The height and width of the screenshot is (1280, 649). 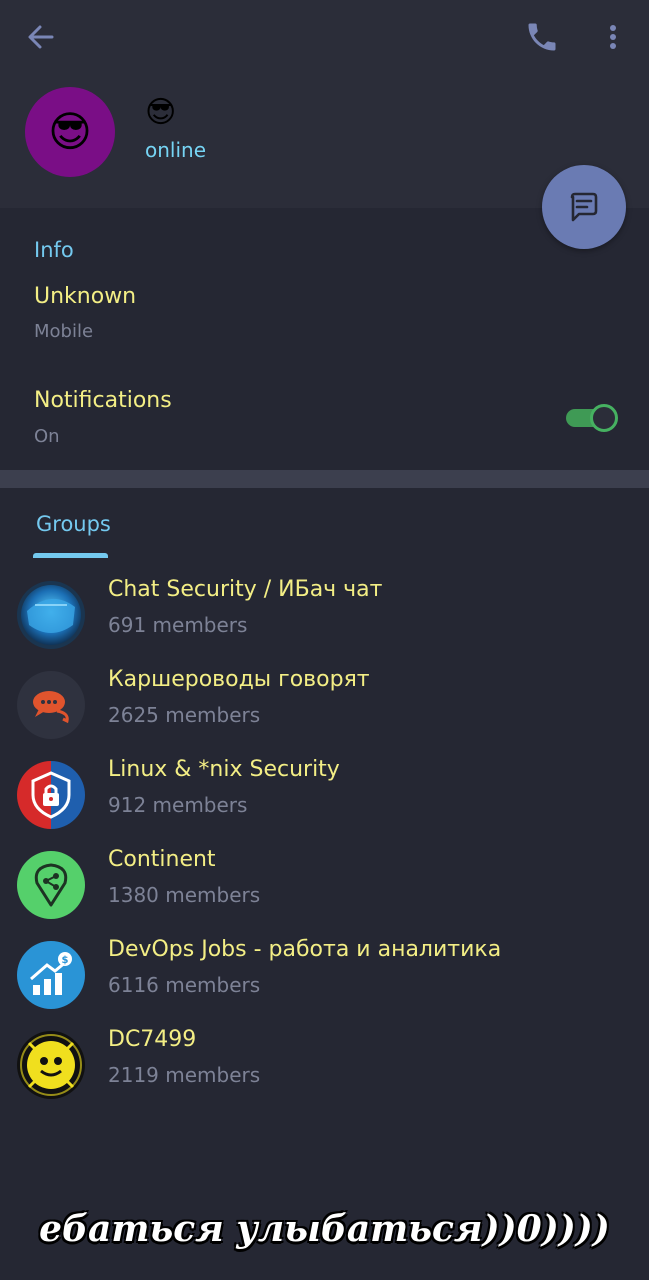 I want to click on chat-bubbles-icon, so click(x=51, y=705).